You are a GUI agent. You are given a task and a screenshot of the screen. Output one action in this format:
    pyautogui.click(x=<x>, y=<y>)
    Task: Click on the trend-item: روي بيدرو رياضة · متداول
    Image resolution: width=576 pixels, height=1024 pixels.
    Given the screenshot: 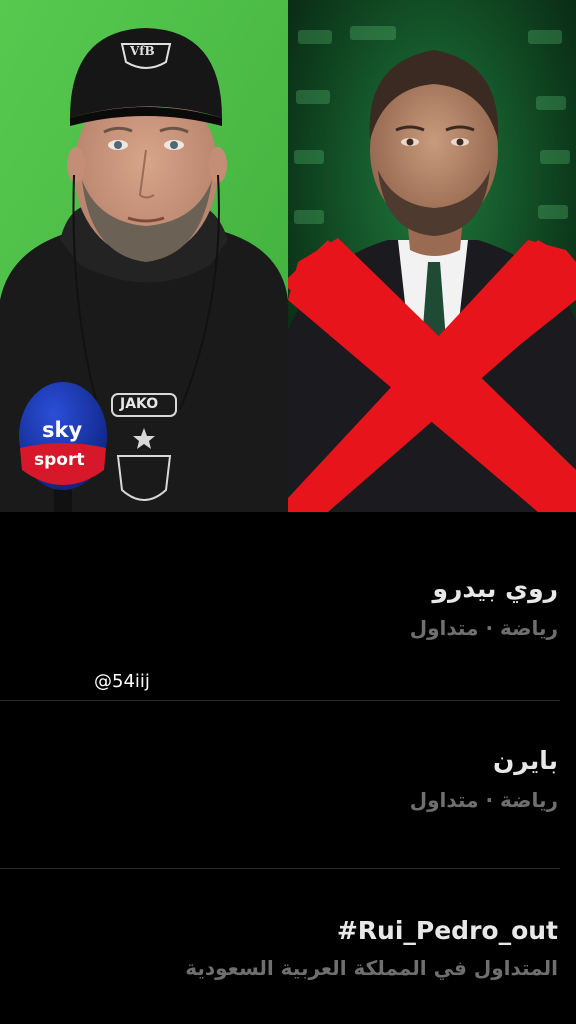 What is the action you would take?
    pyautogui.click(x=484, y=607)
    